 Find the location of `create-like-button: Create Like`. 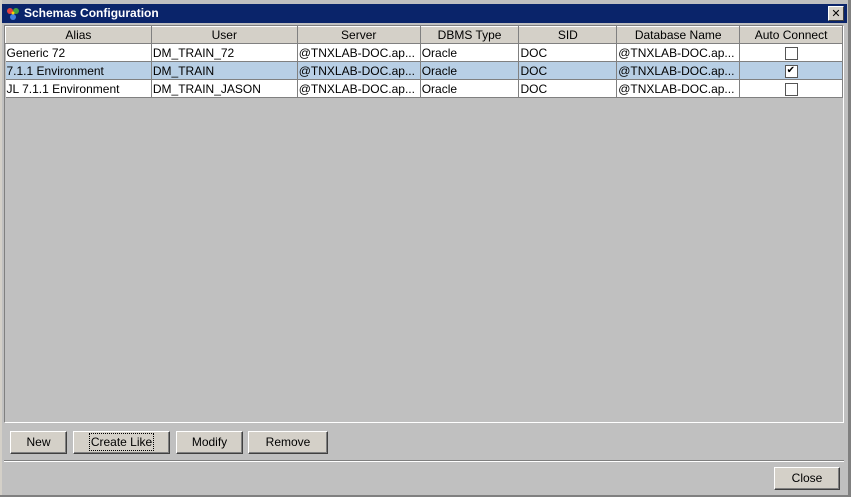

create-like-button: Create Like is located at coordinates (121, 442).